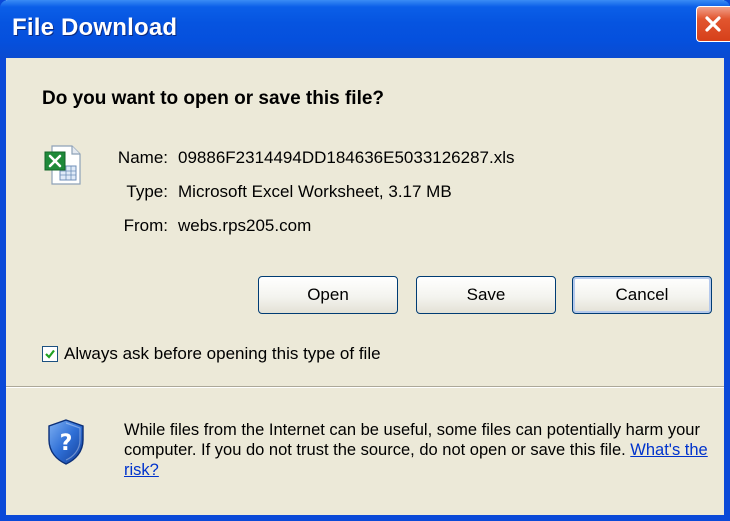 The height and width of the screenshot is (521, 730). What do you see at coordinates (315, 191) in the screenshot?
I see `file-type-value: Microsoft Excel Worksheet, 3.17 MB` at bounding box center [315, 191].